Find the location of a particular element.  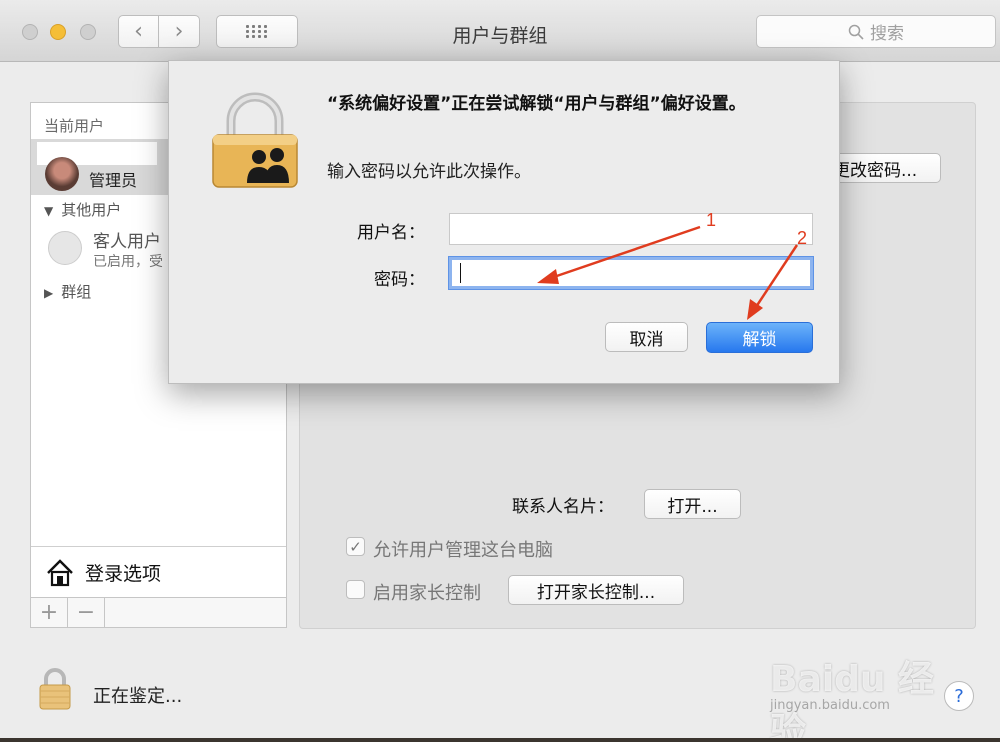

password-label: 密码： is located at coordinates (399, 280).